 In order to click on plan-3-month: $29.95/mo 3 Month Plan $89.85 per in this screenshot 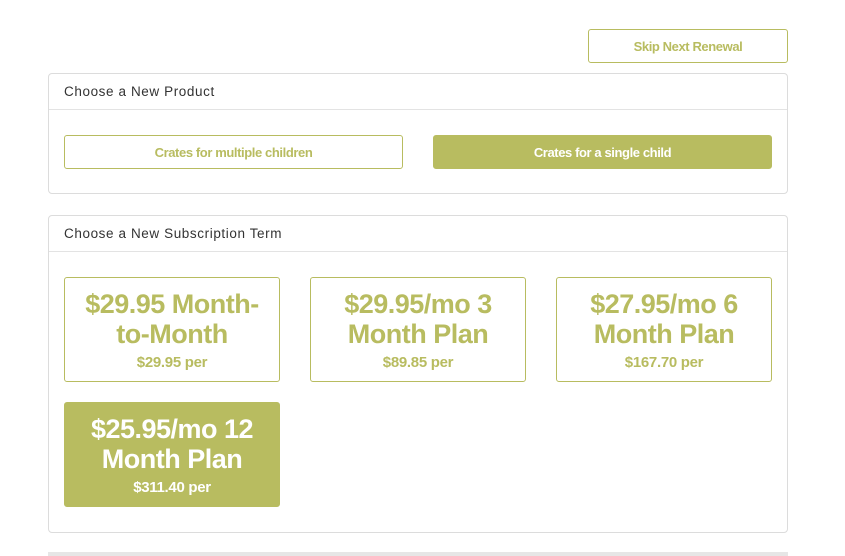, I will do `click(418, 329)`.